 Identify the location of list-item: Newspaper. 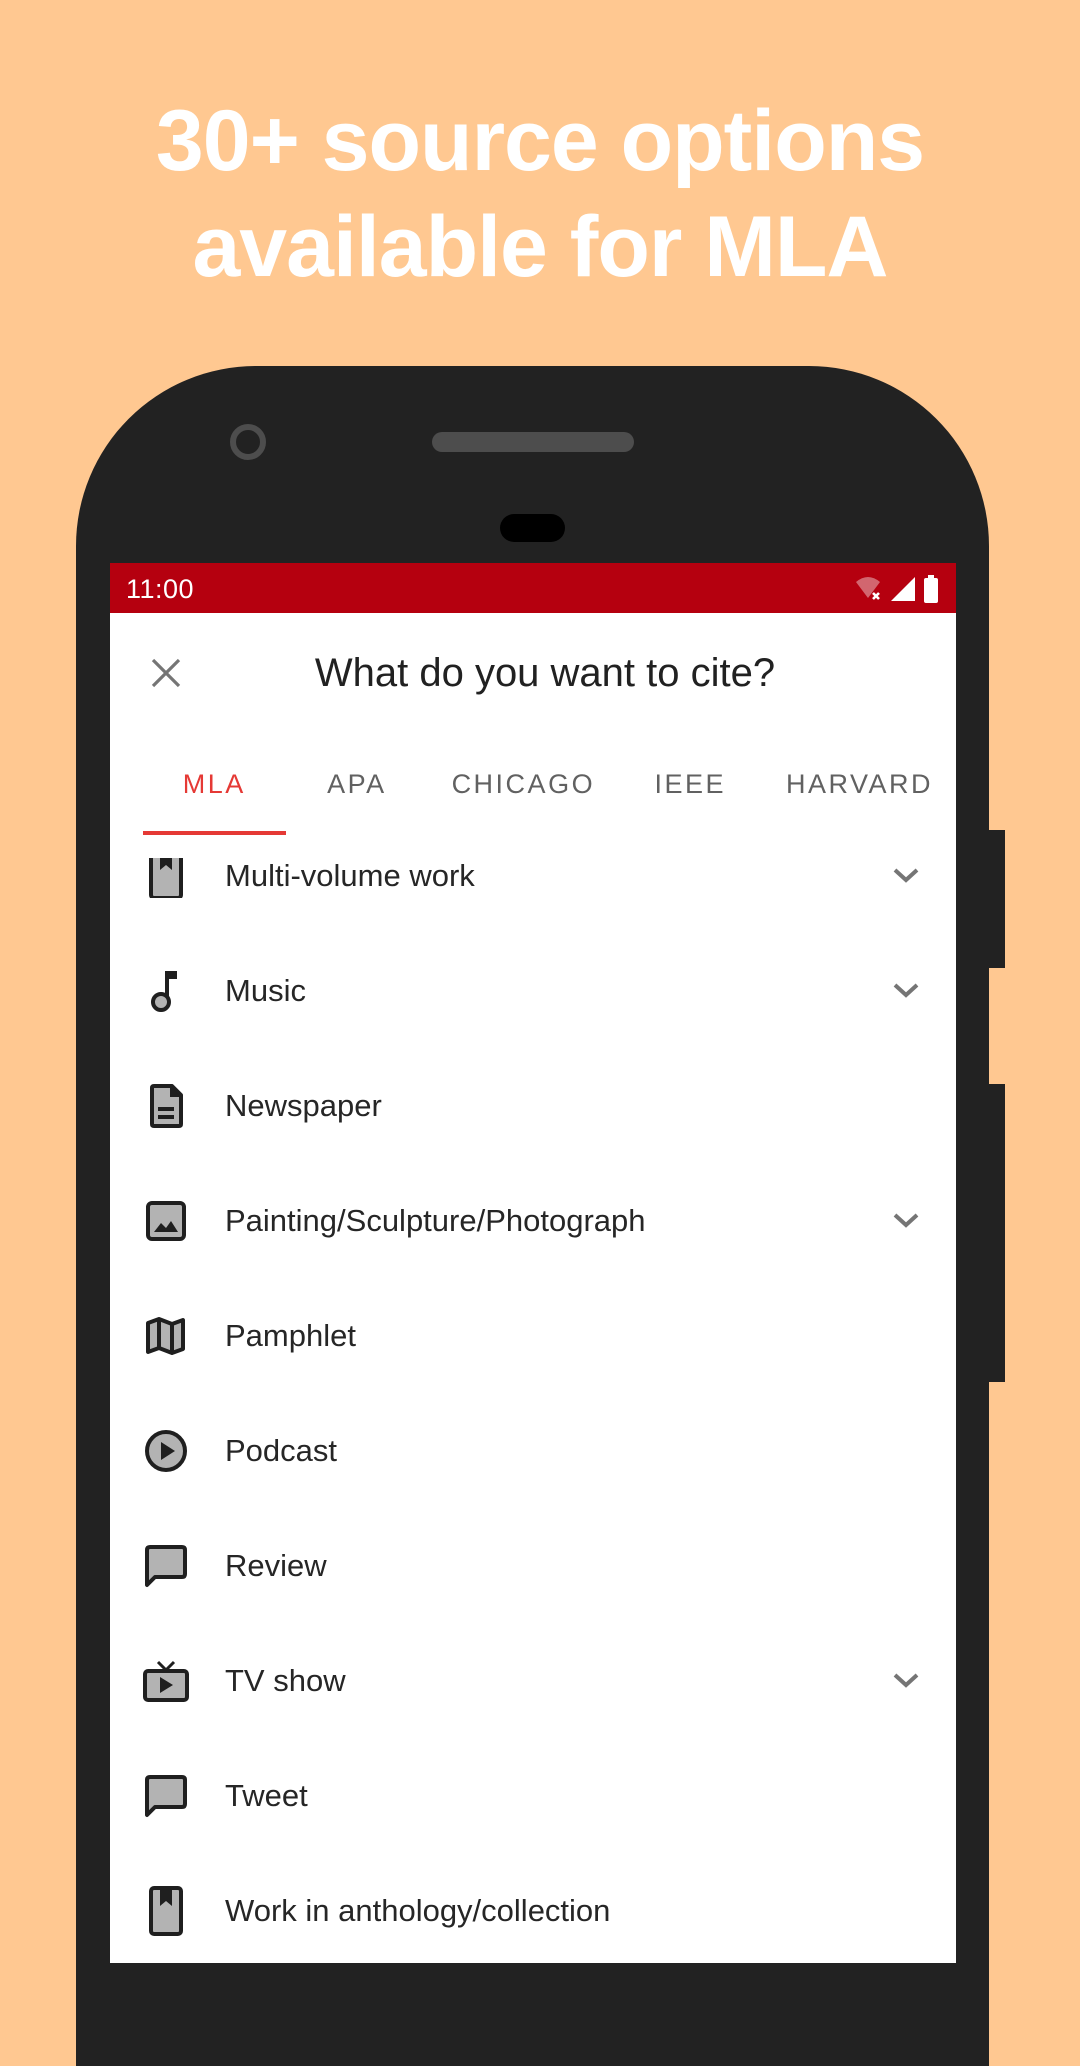
(533, 1105).